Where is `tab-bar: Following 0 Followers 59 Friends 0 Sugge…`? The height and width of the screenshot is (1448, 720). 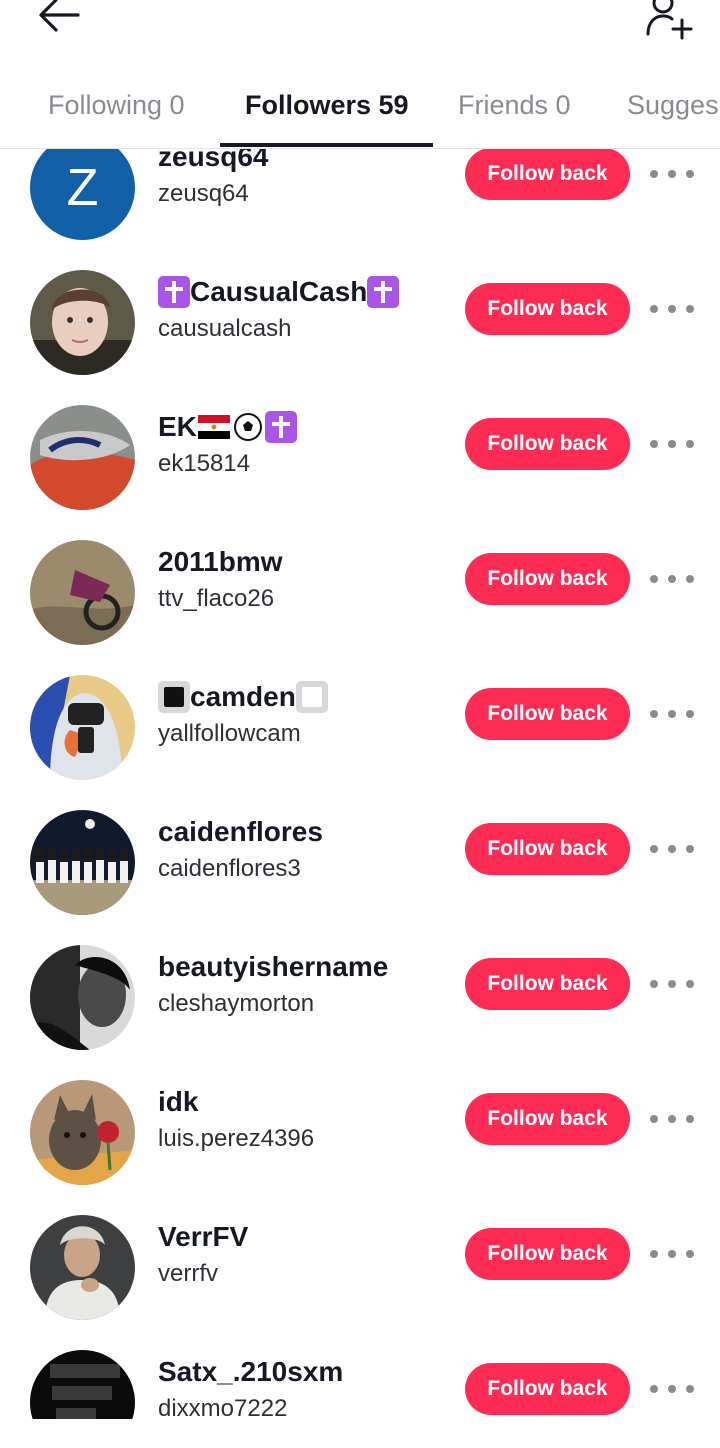 tab-bar: Following 0 Followers 59 Friends 0 Sugge… is located at coordinates (360, 109).